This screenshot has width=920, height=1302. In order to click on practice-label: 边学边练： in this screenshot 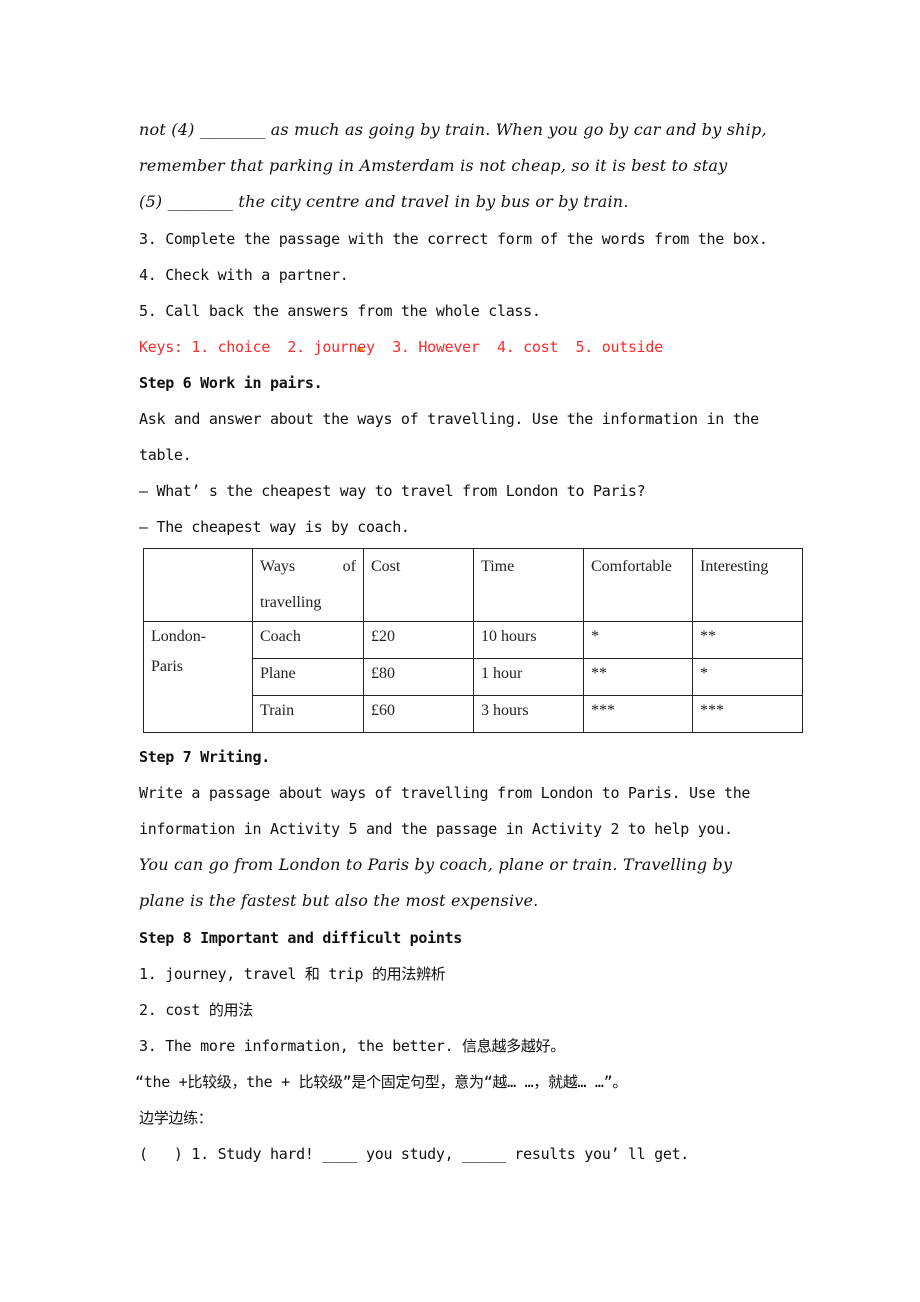, I will do `click(176, 1118)`.